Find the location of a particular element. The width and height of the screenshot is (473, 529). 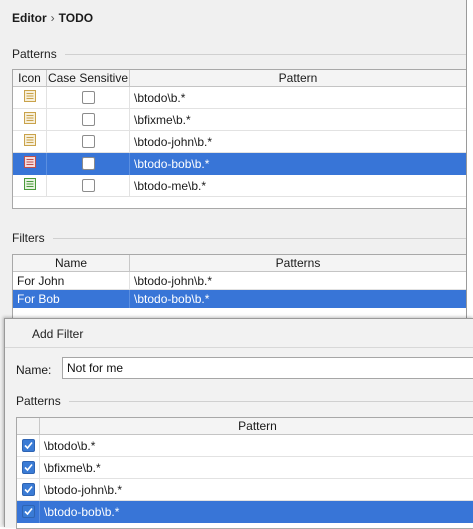

breadcrumb: Editor › TODO is located at coordinates (52, 18).